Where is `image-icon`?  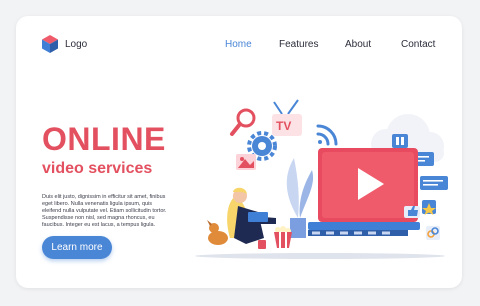
image-icon is located at coordinates (246, 162).